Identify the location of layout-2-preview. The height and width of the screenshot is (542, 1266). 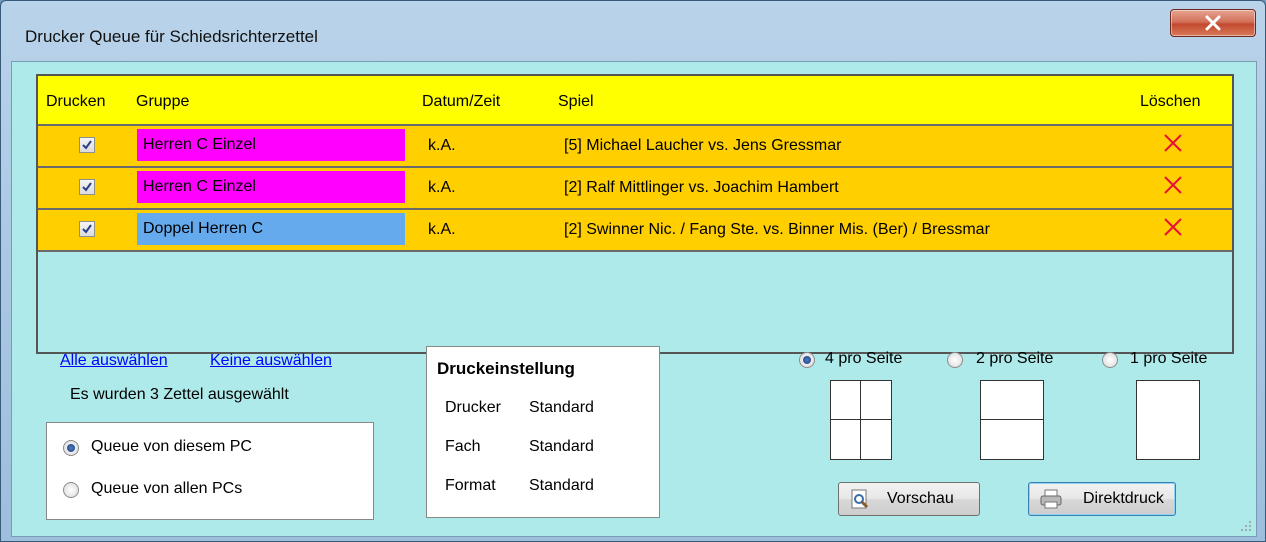
(1012, 420).